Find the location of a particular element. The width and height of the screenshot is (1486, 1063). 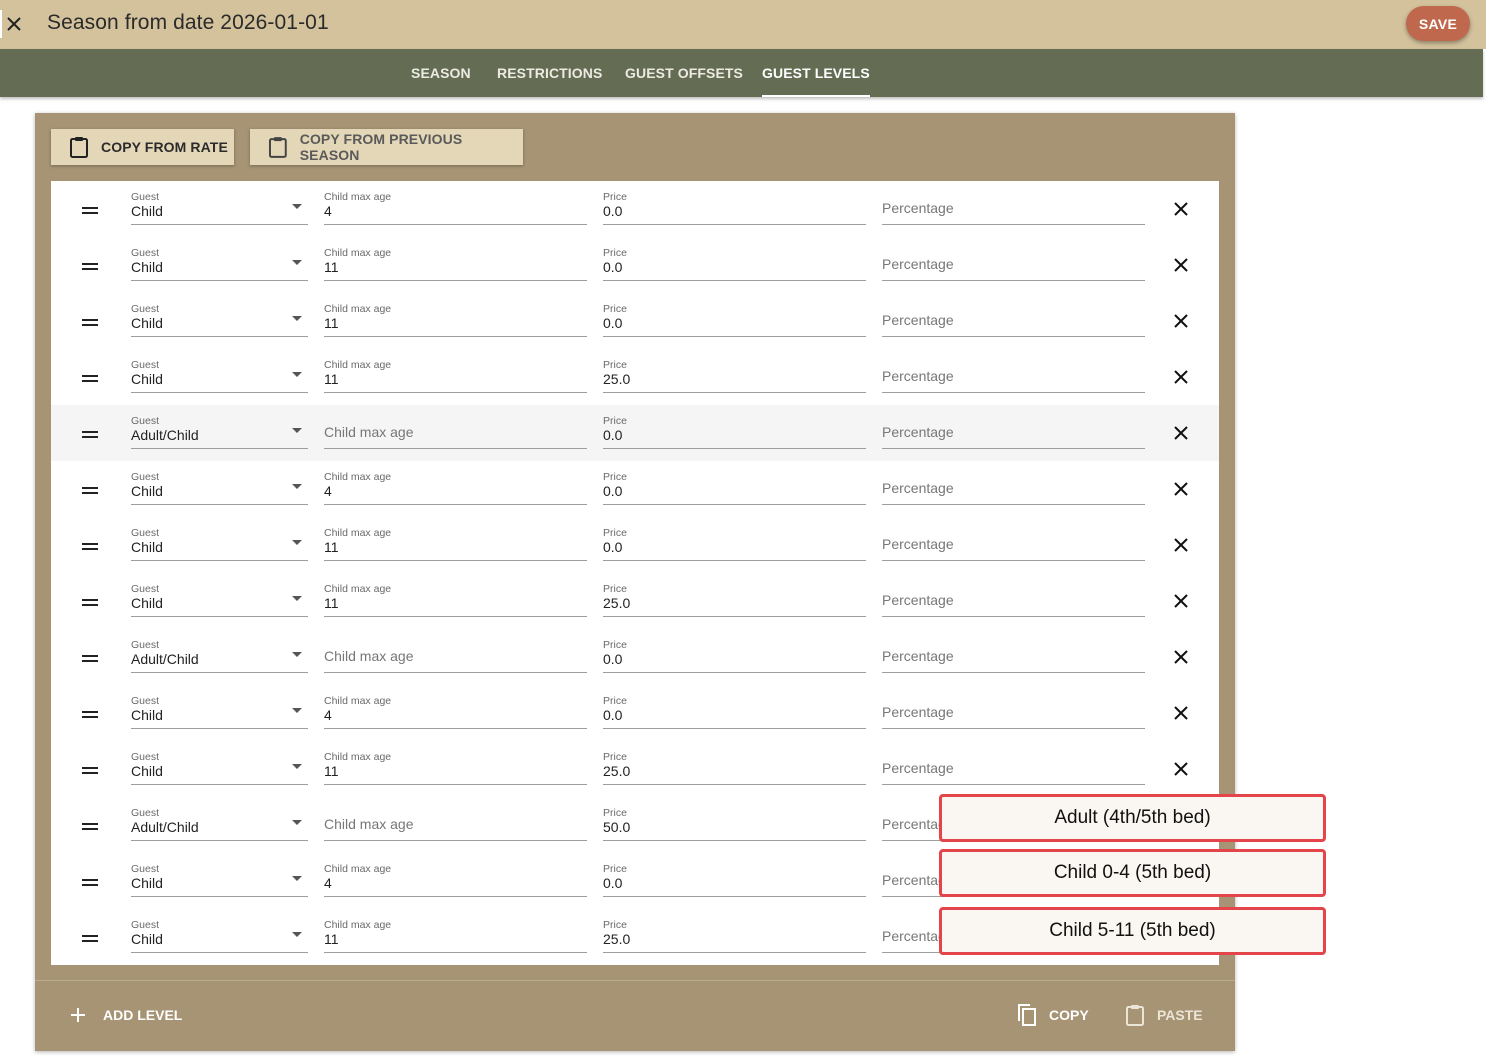

price-value: 25.0 is located at coordinates (617, 379).